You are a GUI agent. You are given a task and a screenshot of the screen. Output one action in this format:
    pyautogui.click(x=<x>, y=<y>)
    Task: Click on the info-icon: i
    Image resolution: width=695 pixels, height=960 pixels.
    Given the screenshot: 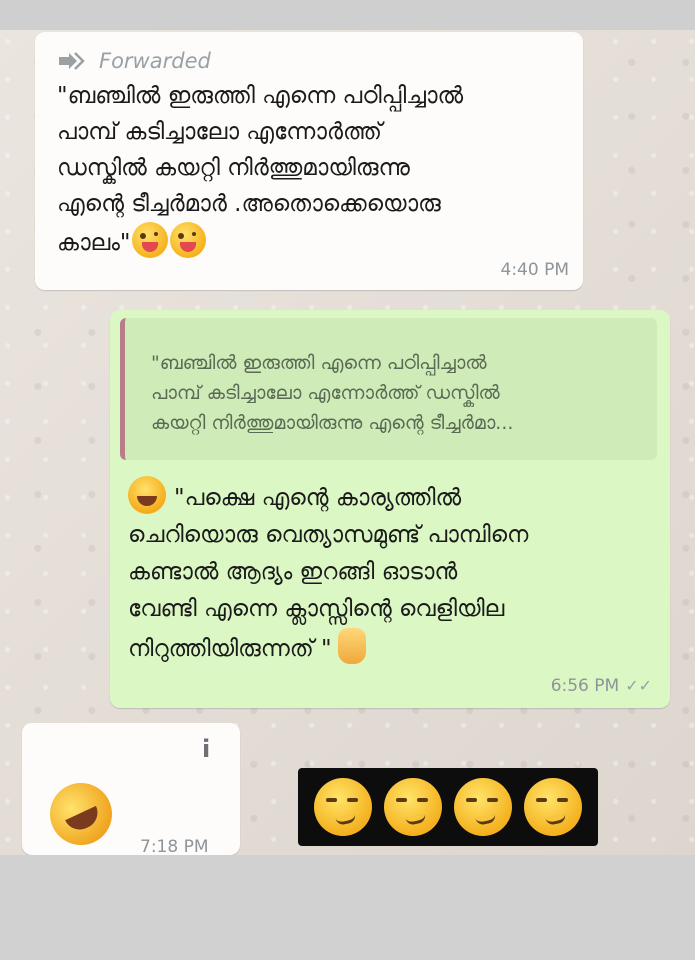 What is the action you would take?
    pyautogui.click(x=206, y=749)
    